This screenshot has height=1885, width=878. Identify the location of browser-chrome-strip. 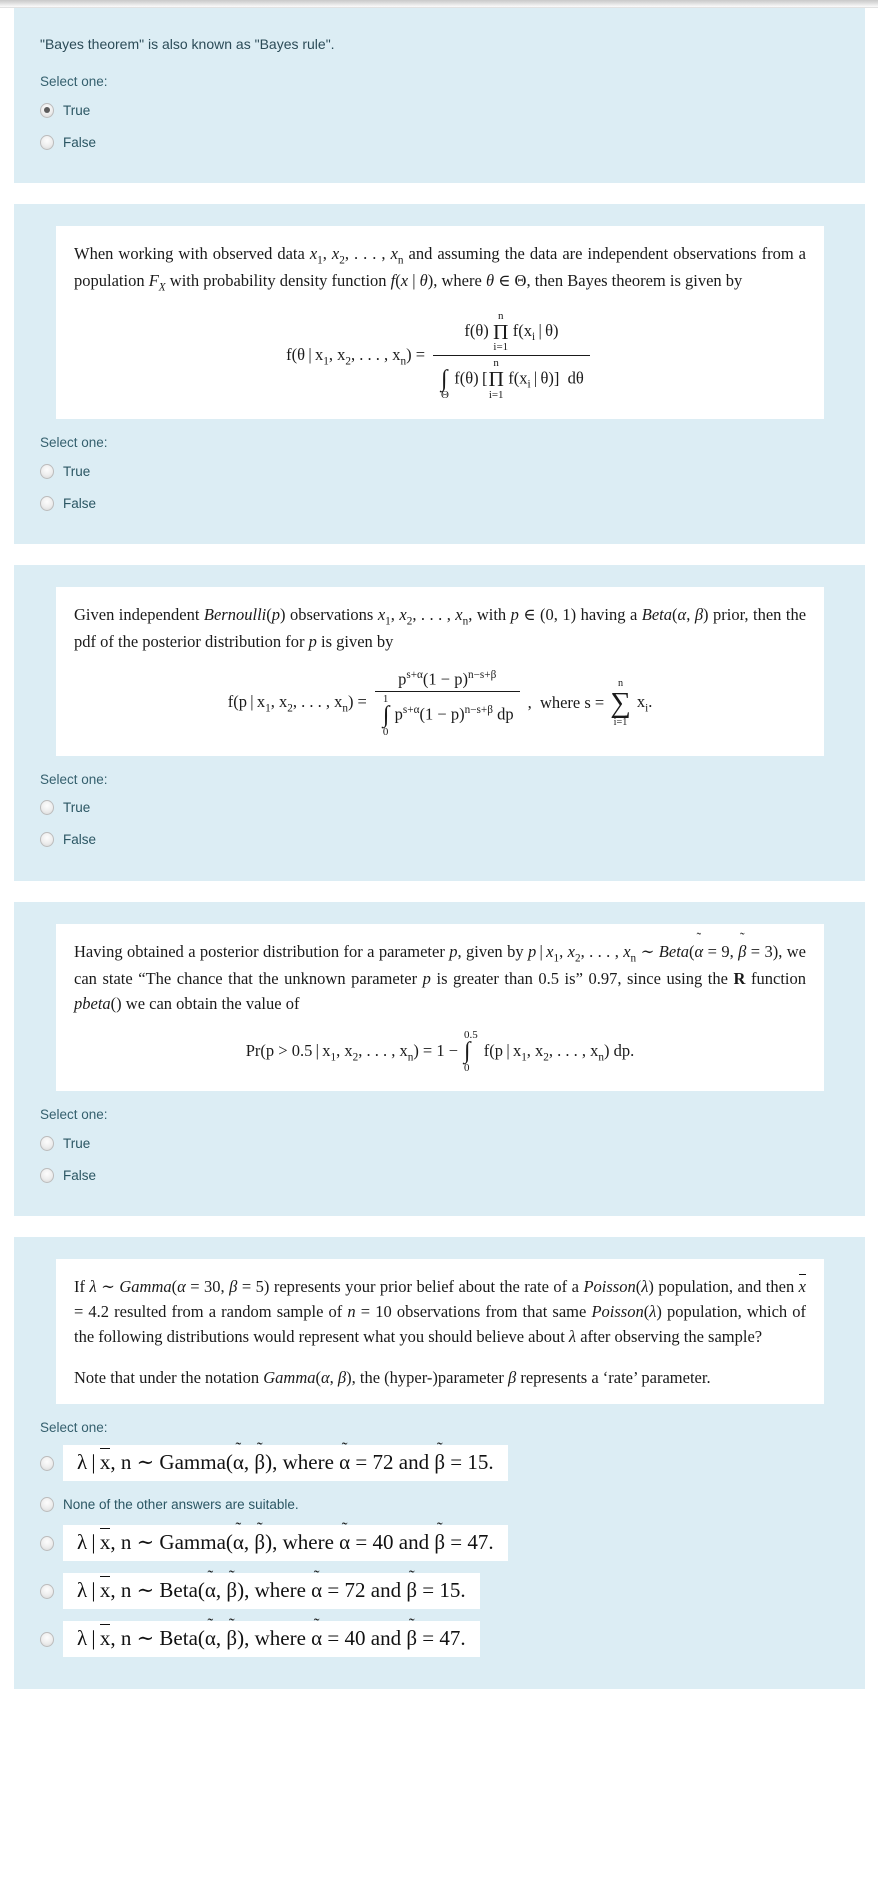
(439, 4).